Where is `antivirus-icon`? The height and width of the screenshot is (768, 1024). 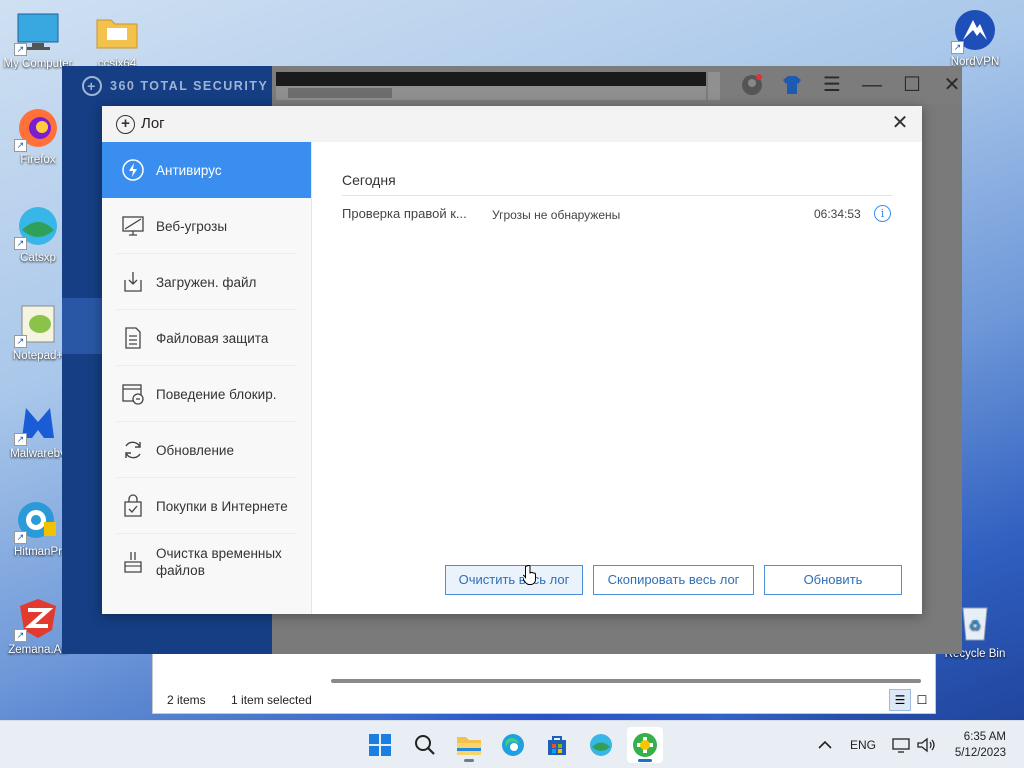 antivirus-icon is located at coordinates (133, 170).